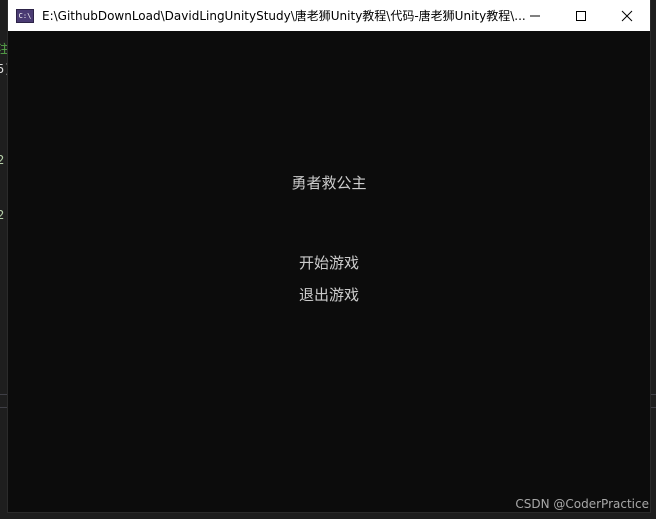 The image size is (656, 519). I want to click on menu-item-start-game: 开始游戏, so click(329, 263).